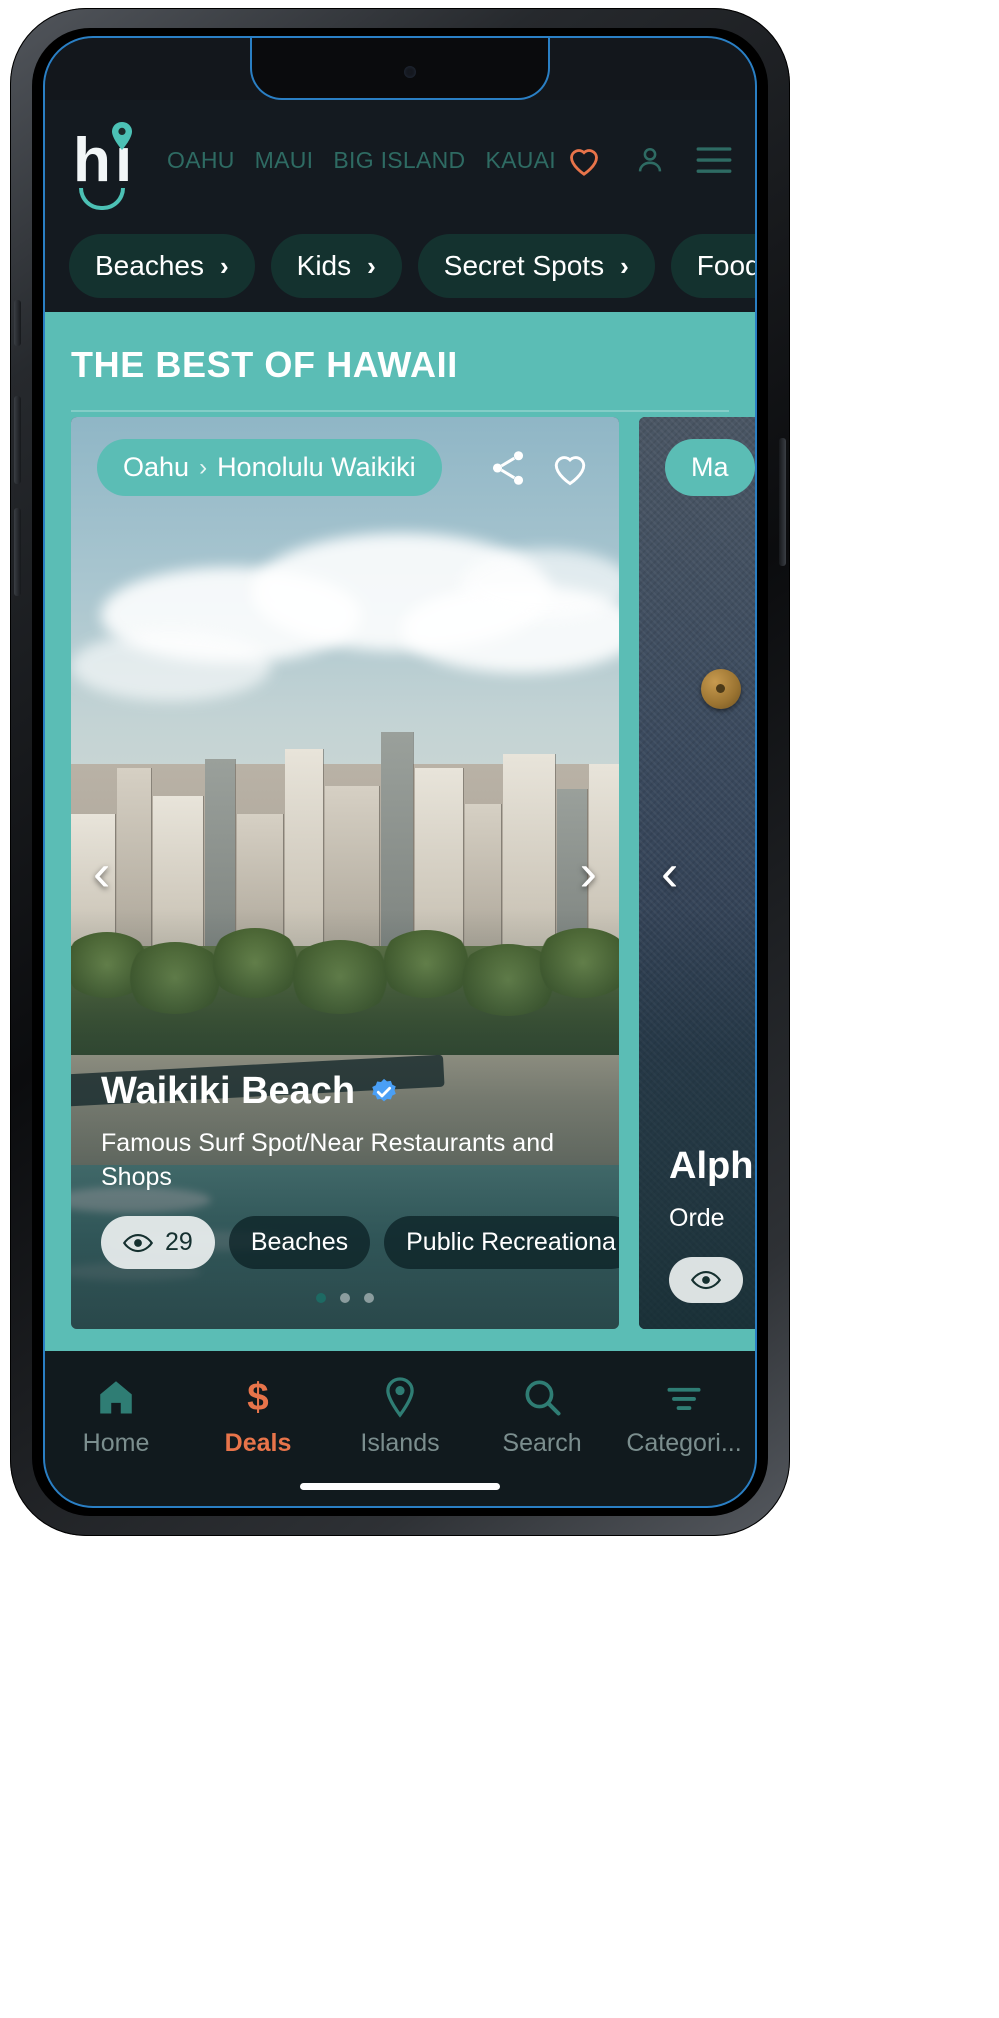 The width and height of the screenshot is (999, 2018). Describe the element at coordinates (714, 160) in the screenshot. I see `hamburger-menu-icon` at that location.